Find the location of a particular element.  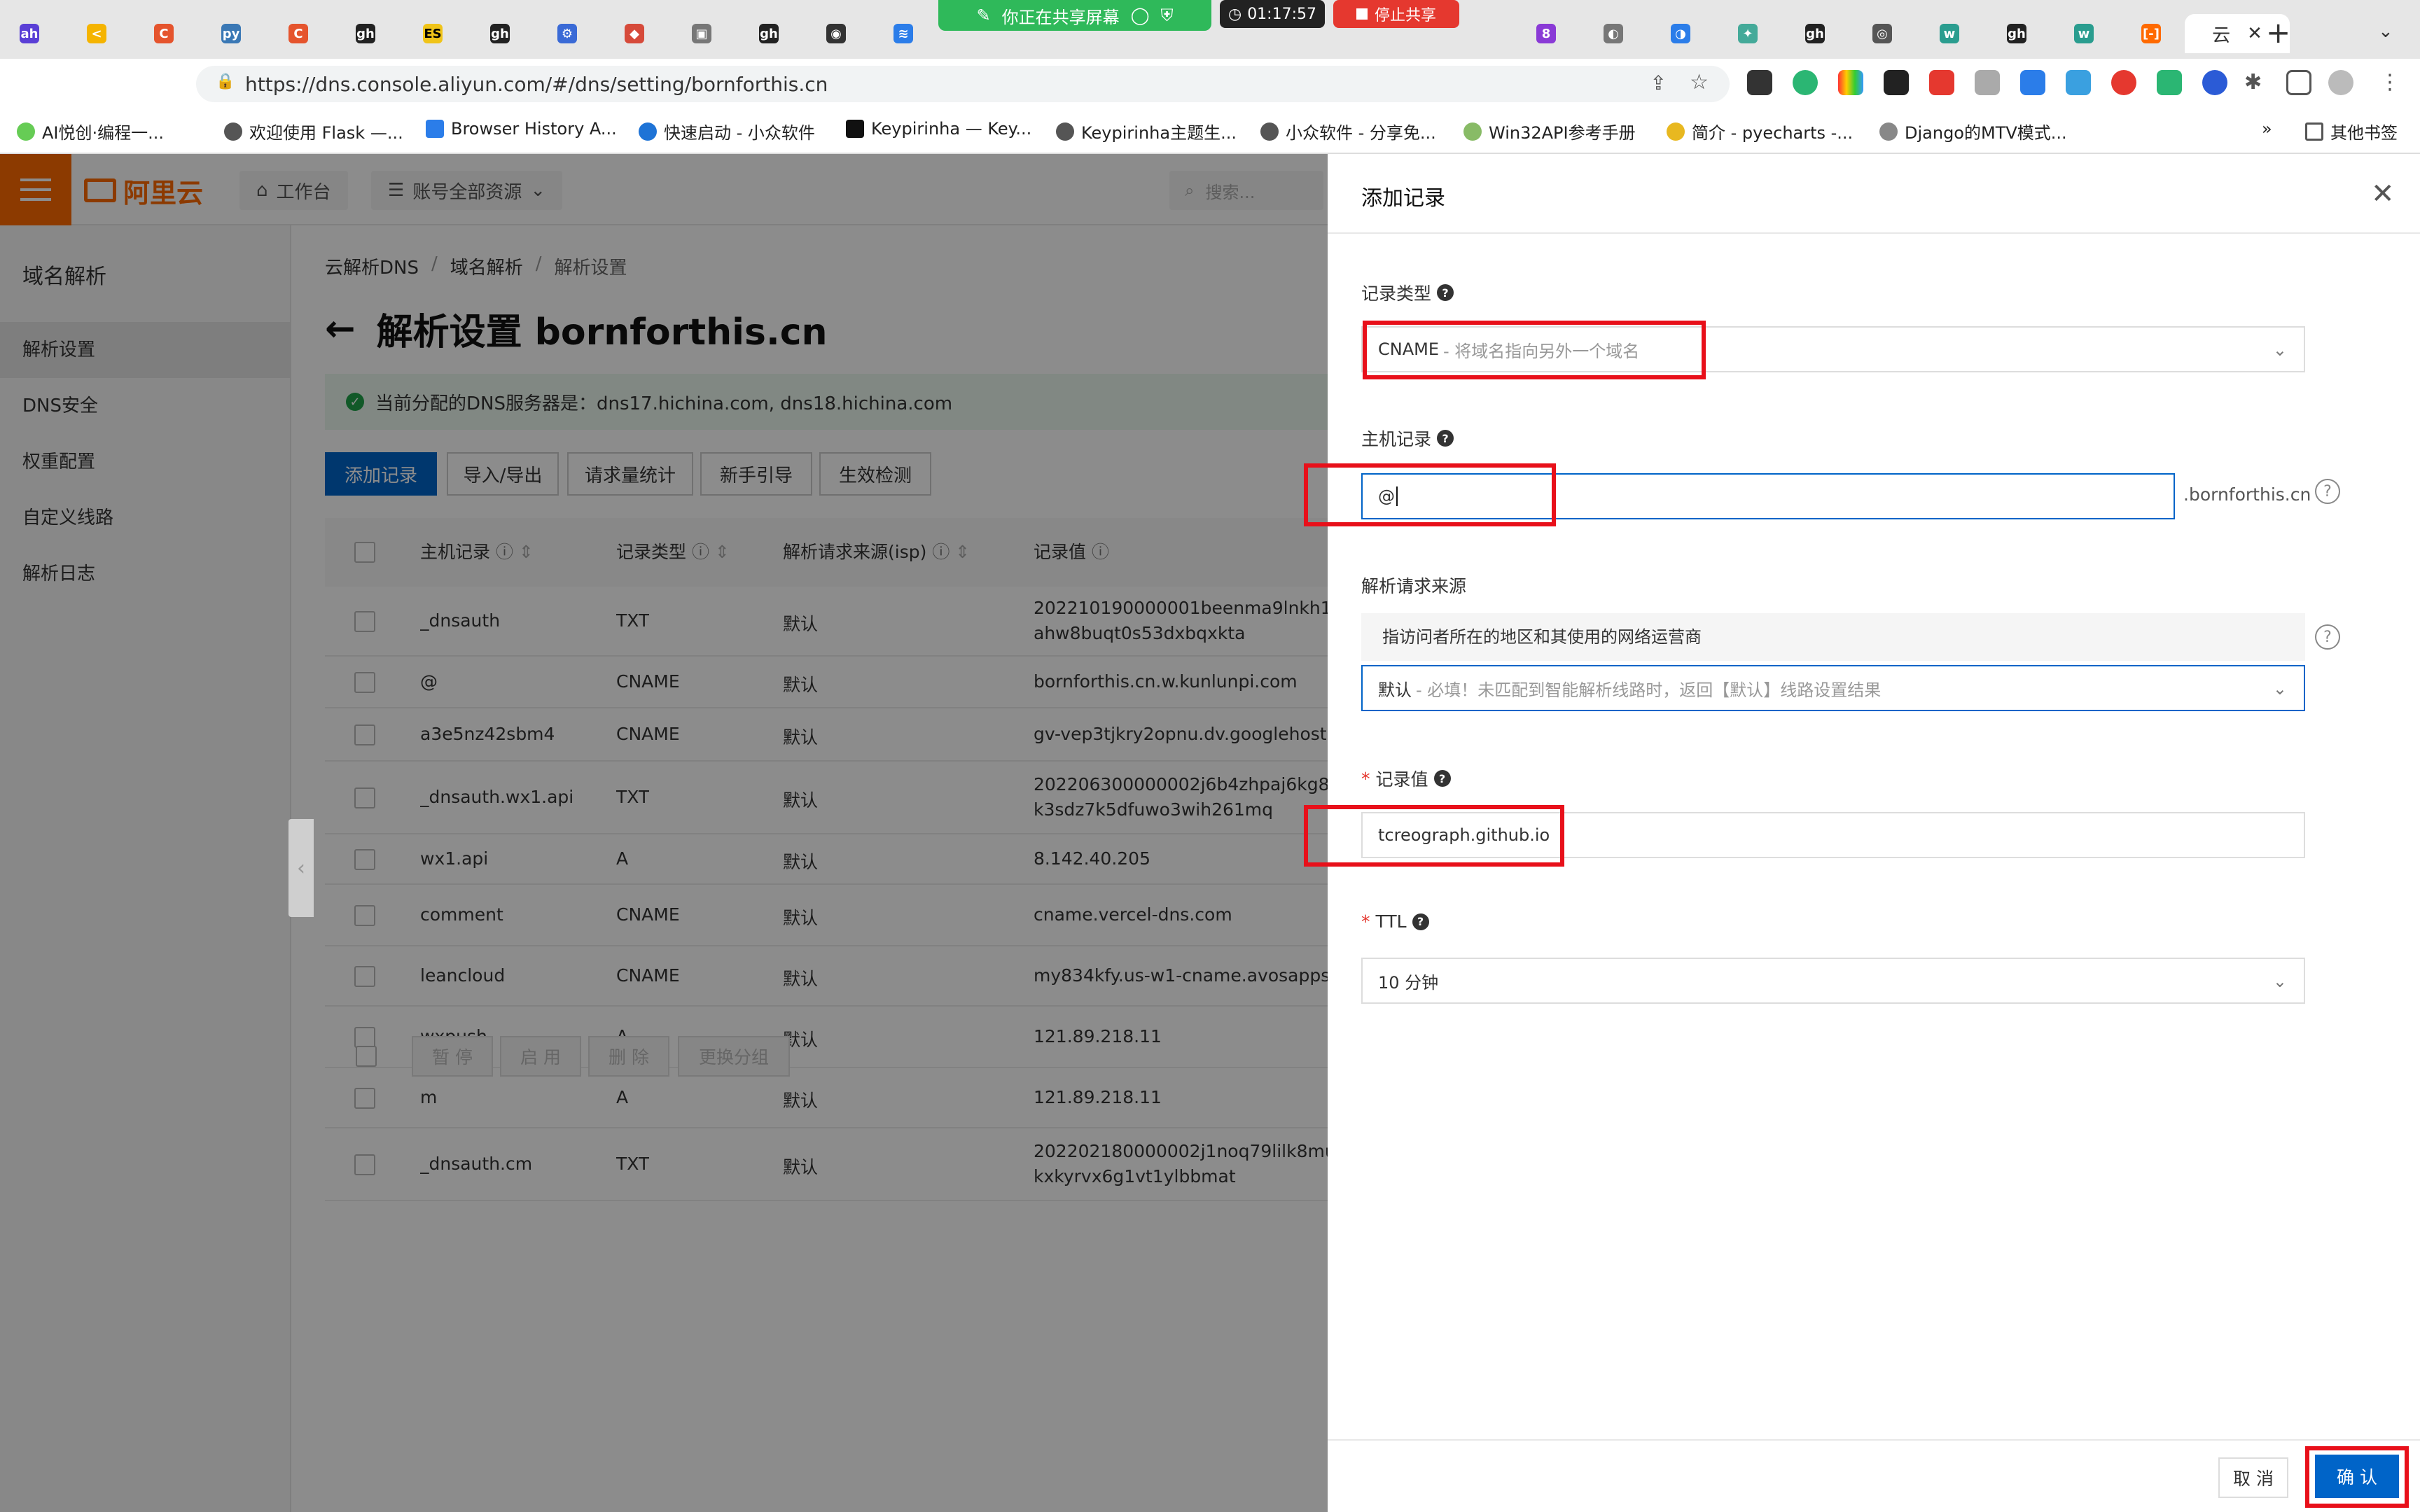

extension-eyes-icon is located at coordinates (1896, 82).